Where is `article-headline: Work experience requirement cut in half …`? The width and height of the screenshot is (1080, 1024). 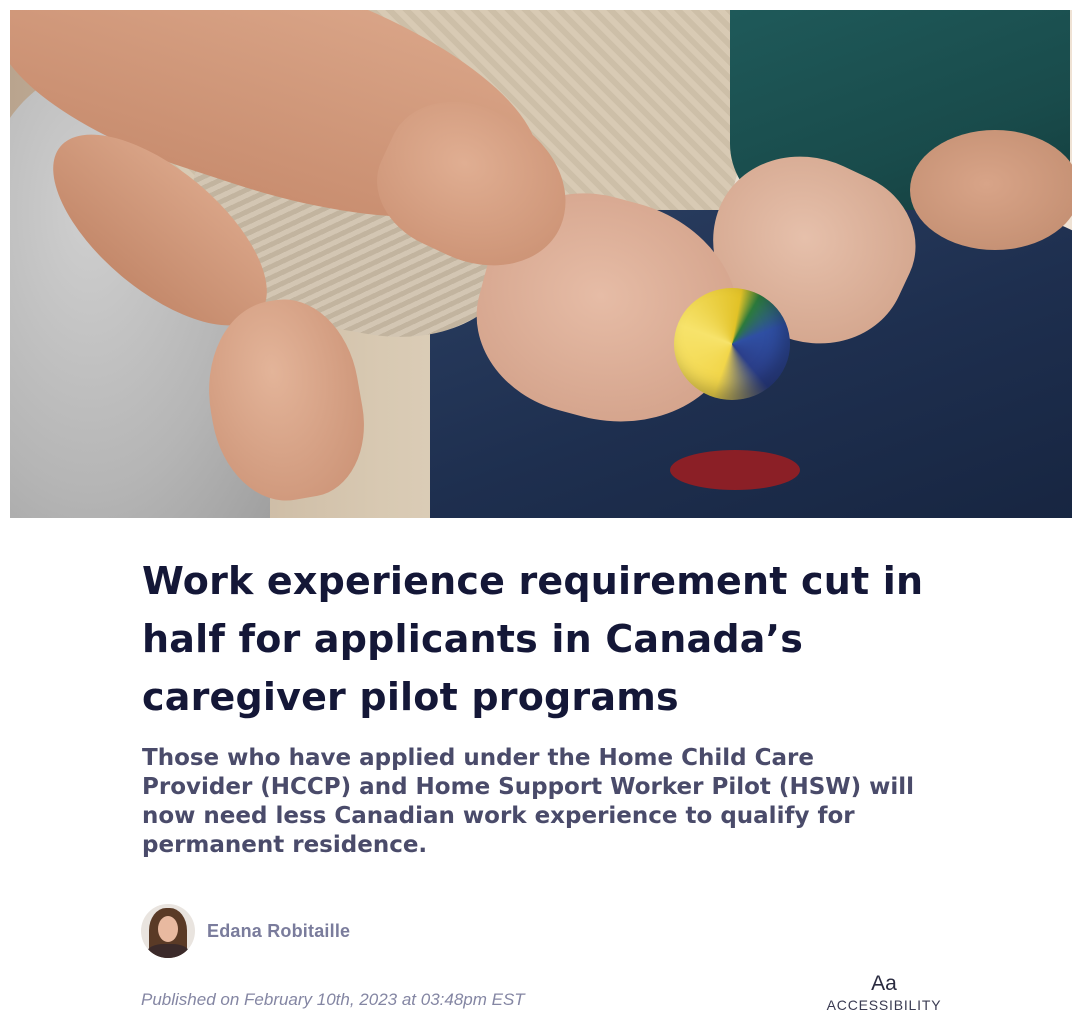
article-headline: Work experience requirement cut in half … is located at coordinates (533, 639).